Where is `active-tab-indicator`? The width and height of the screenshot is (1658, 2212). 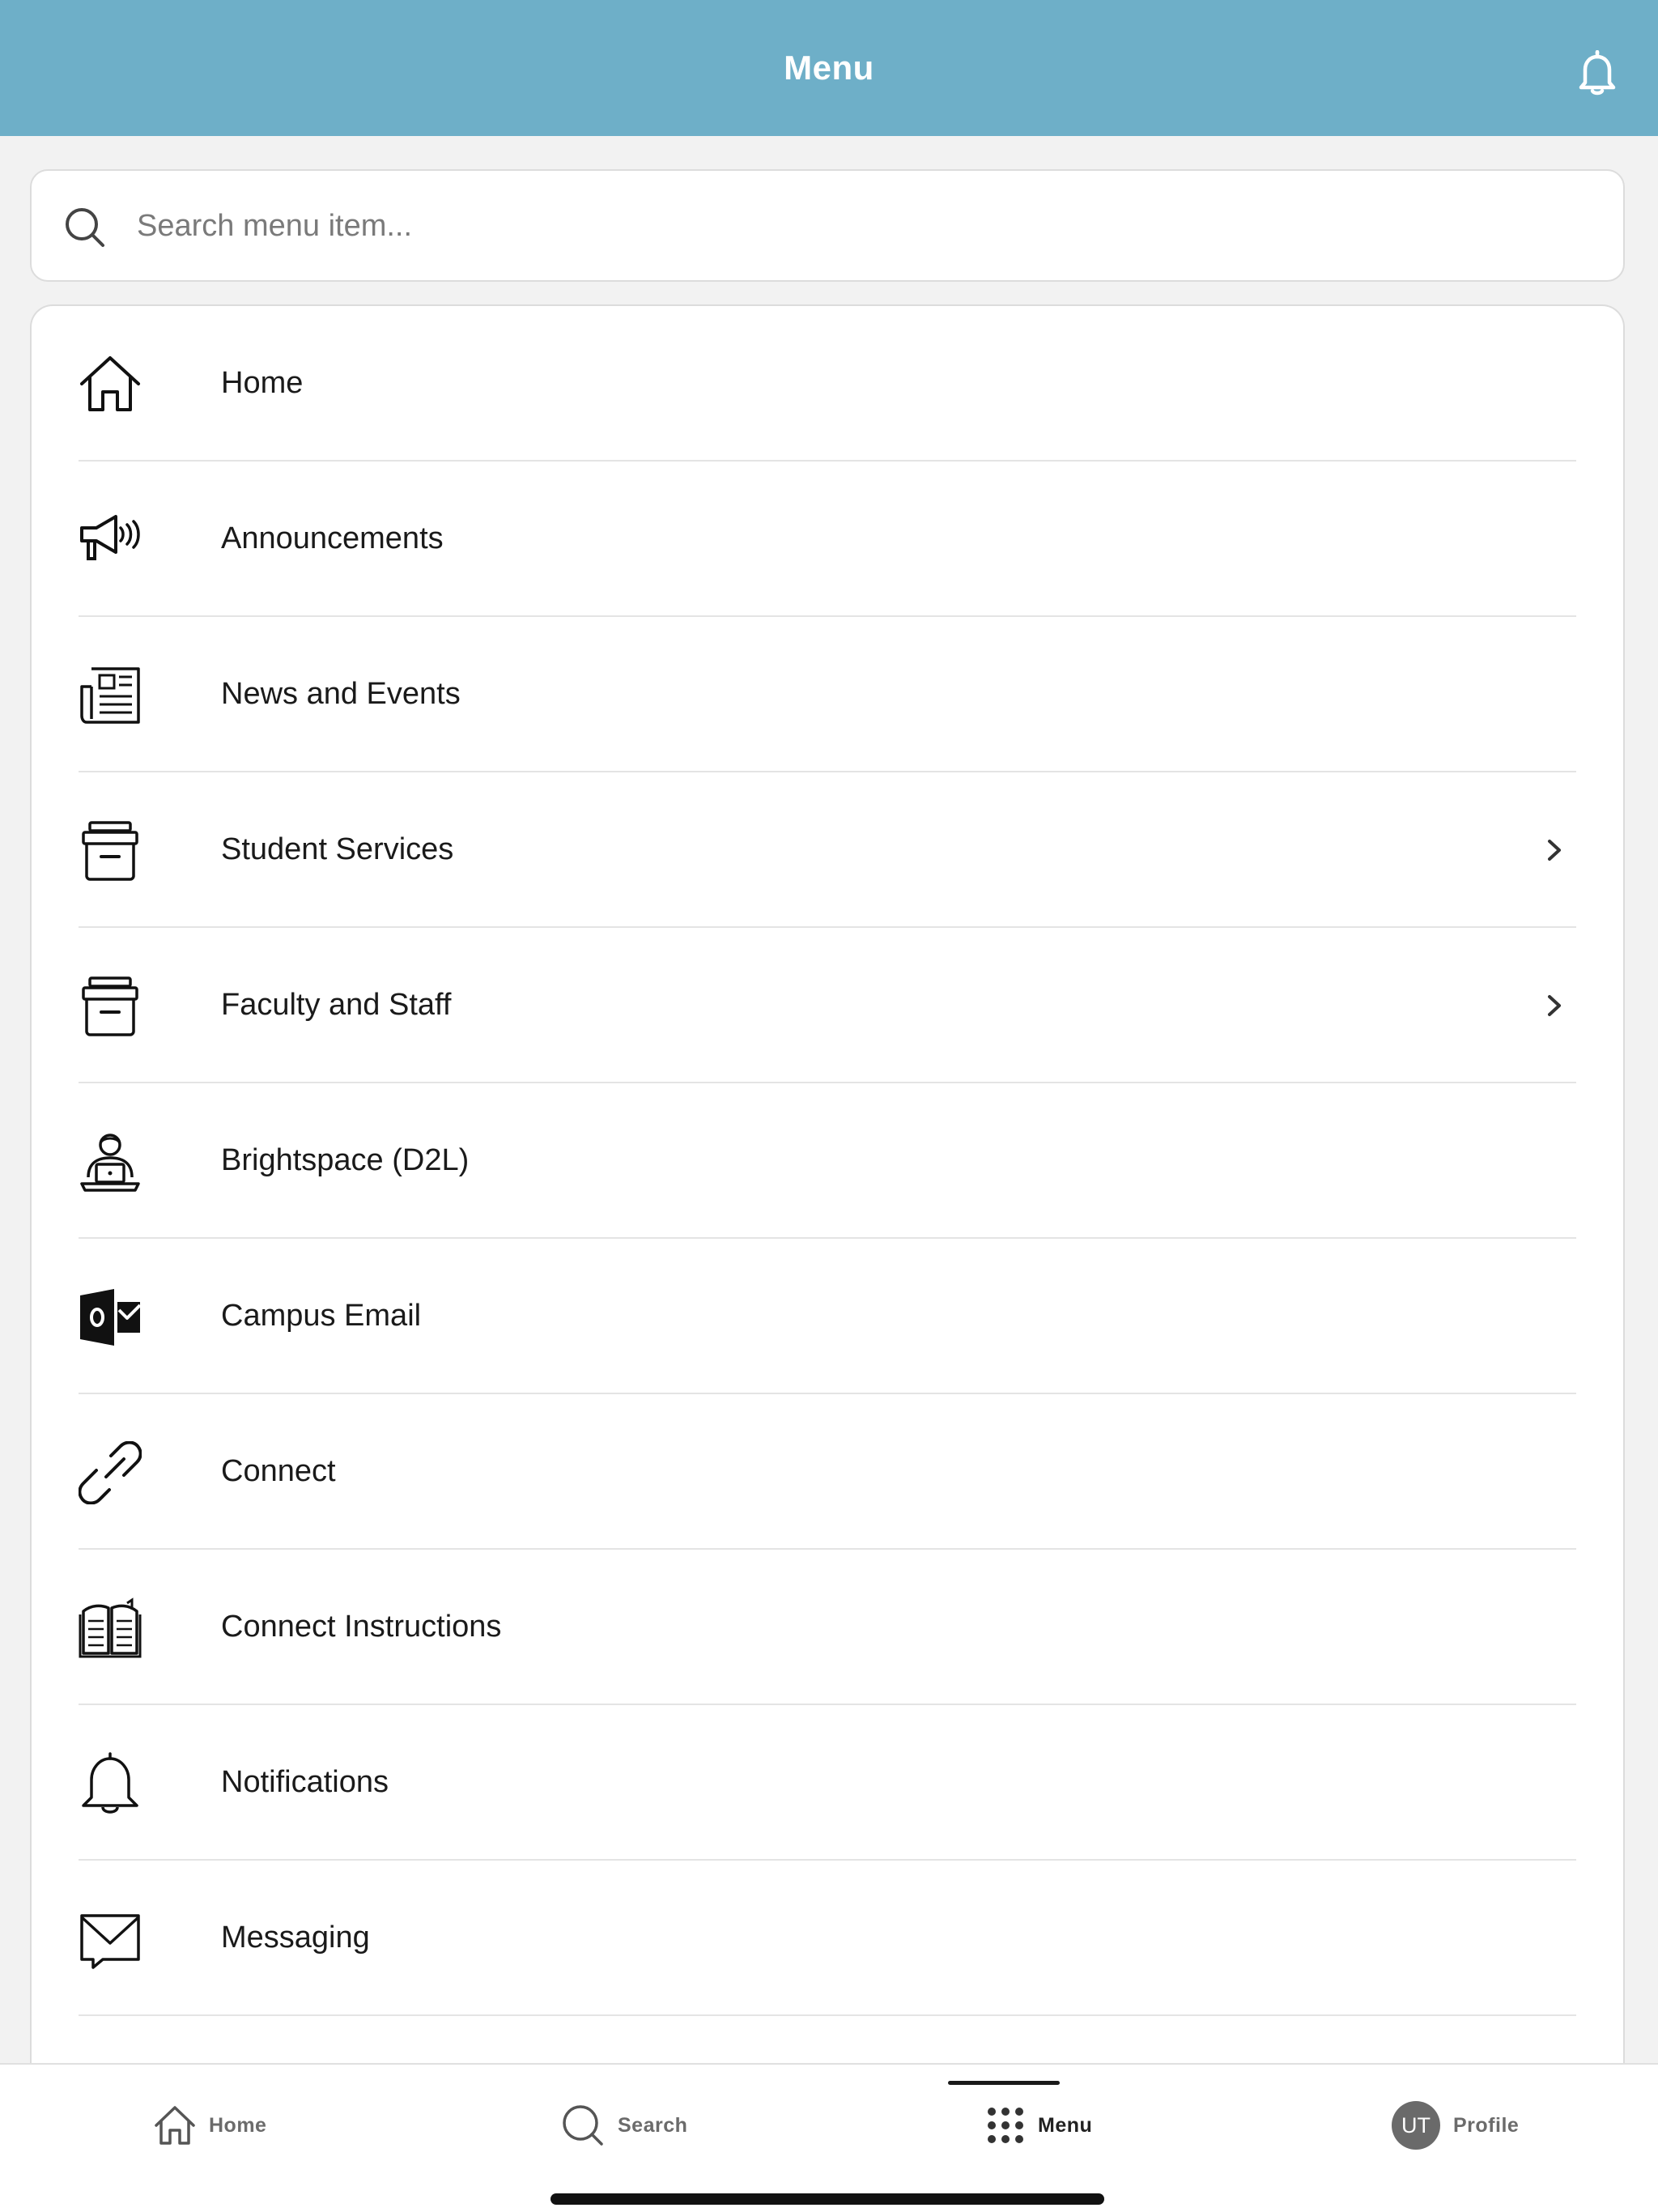
active-tab-indicator is located at coordinates (1004, 2083).